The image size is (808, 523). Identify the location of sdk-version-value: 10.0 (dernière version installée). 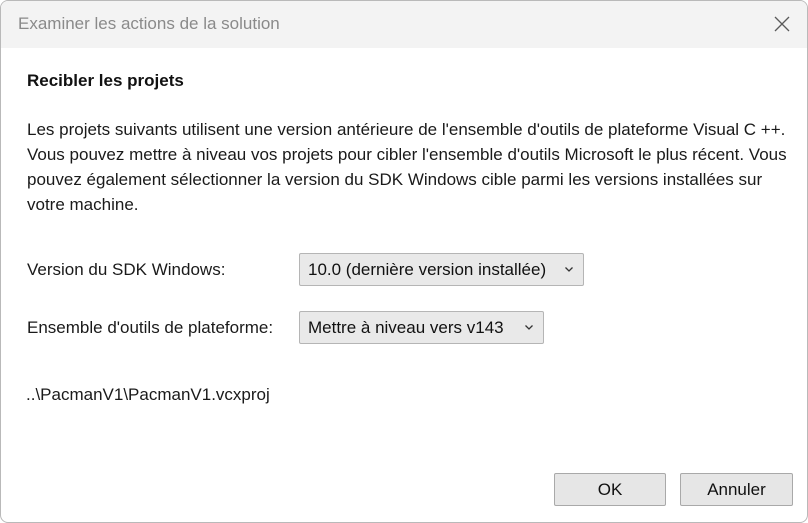
(427, 269).